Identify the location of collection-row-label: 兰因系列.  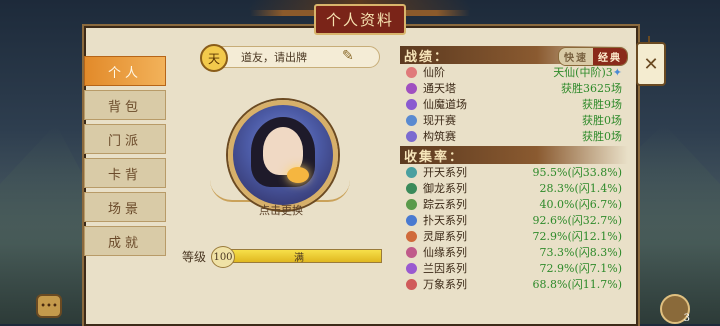
(445, 268).